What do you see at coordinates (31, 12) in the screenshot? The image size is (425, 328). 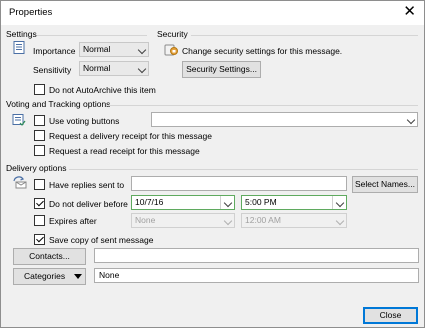 I see `window-title: Properties` at bounding box center [31, 12].